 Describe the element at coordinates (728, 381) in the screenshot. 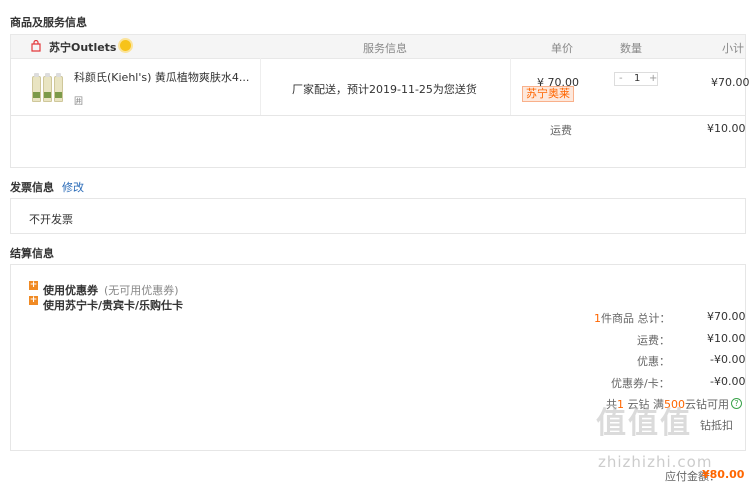

I see `summary-coupon-card: -¥0.00` at that location.